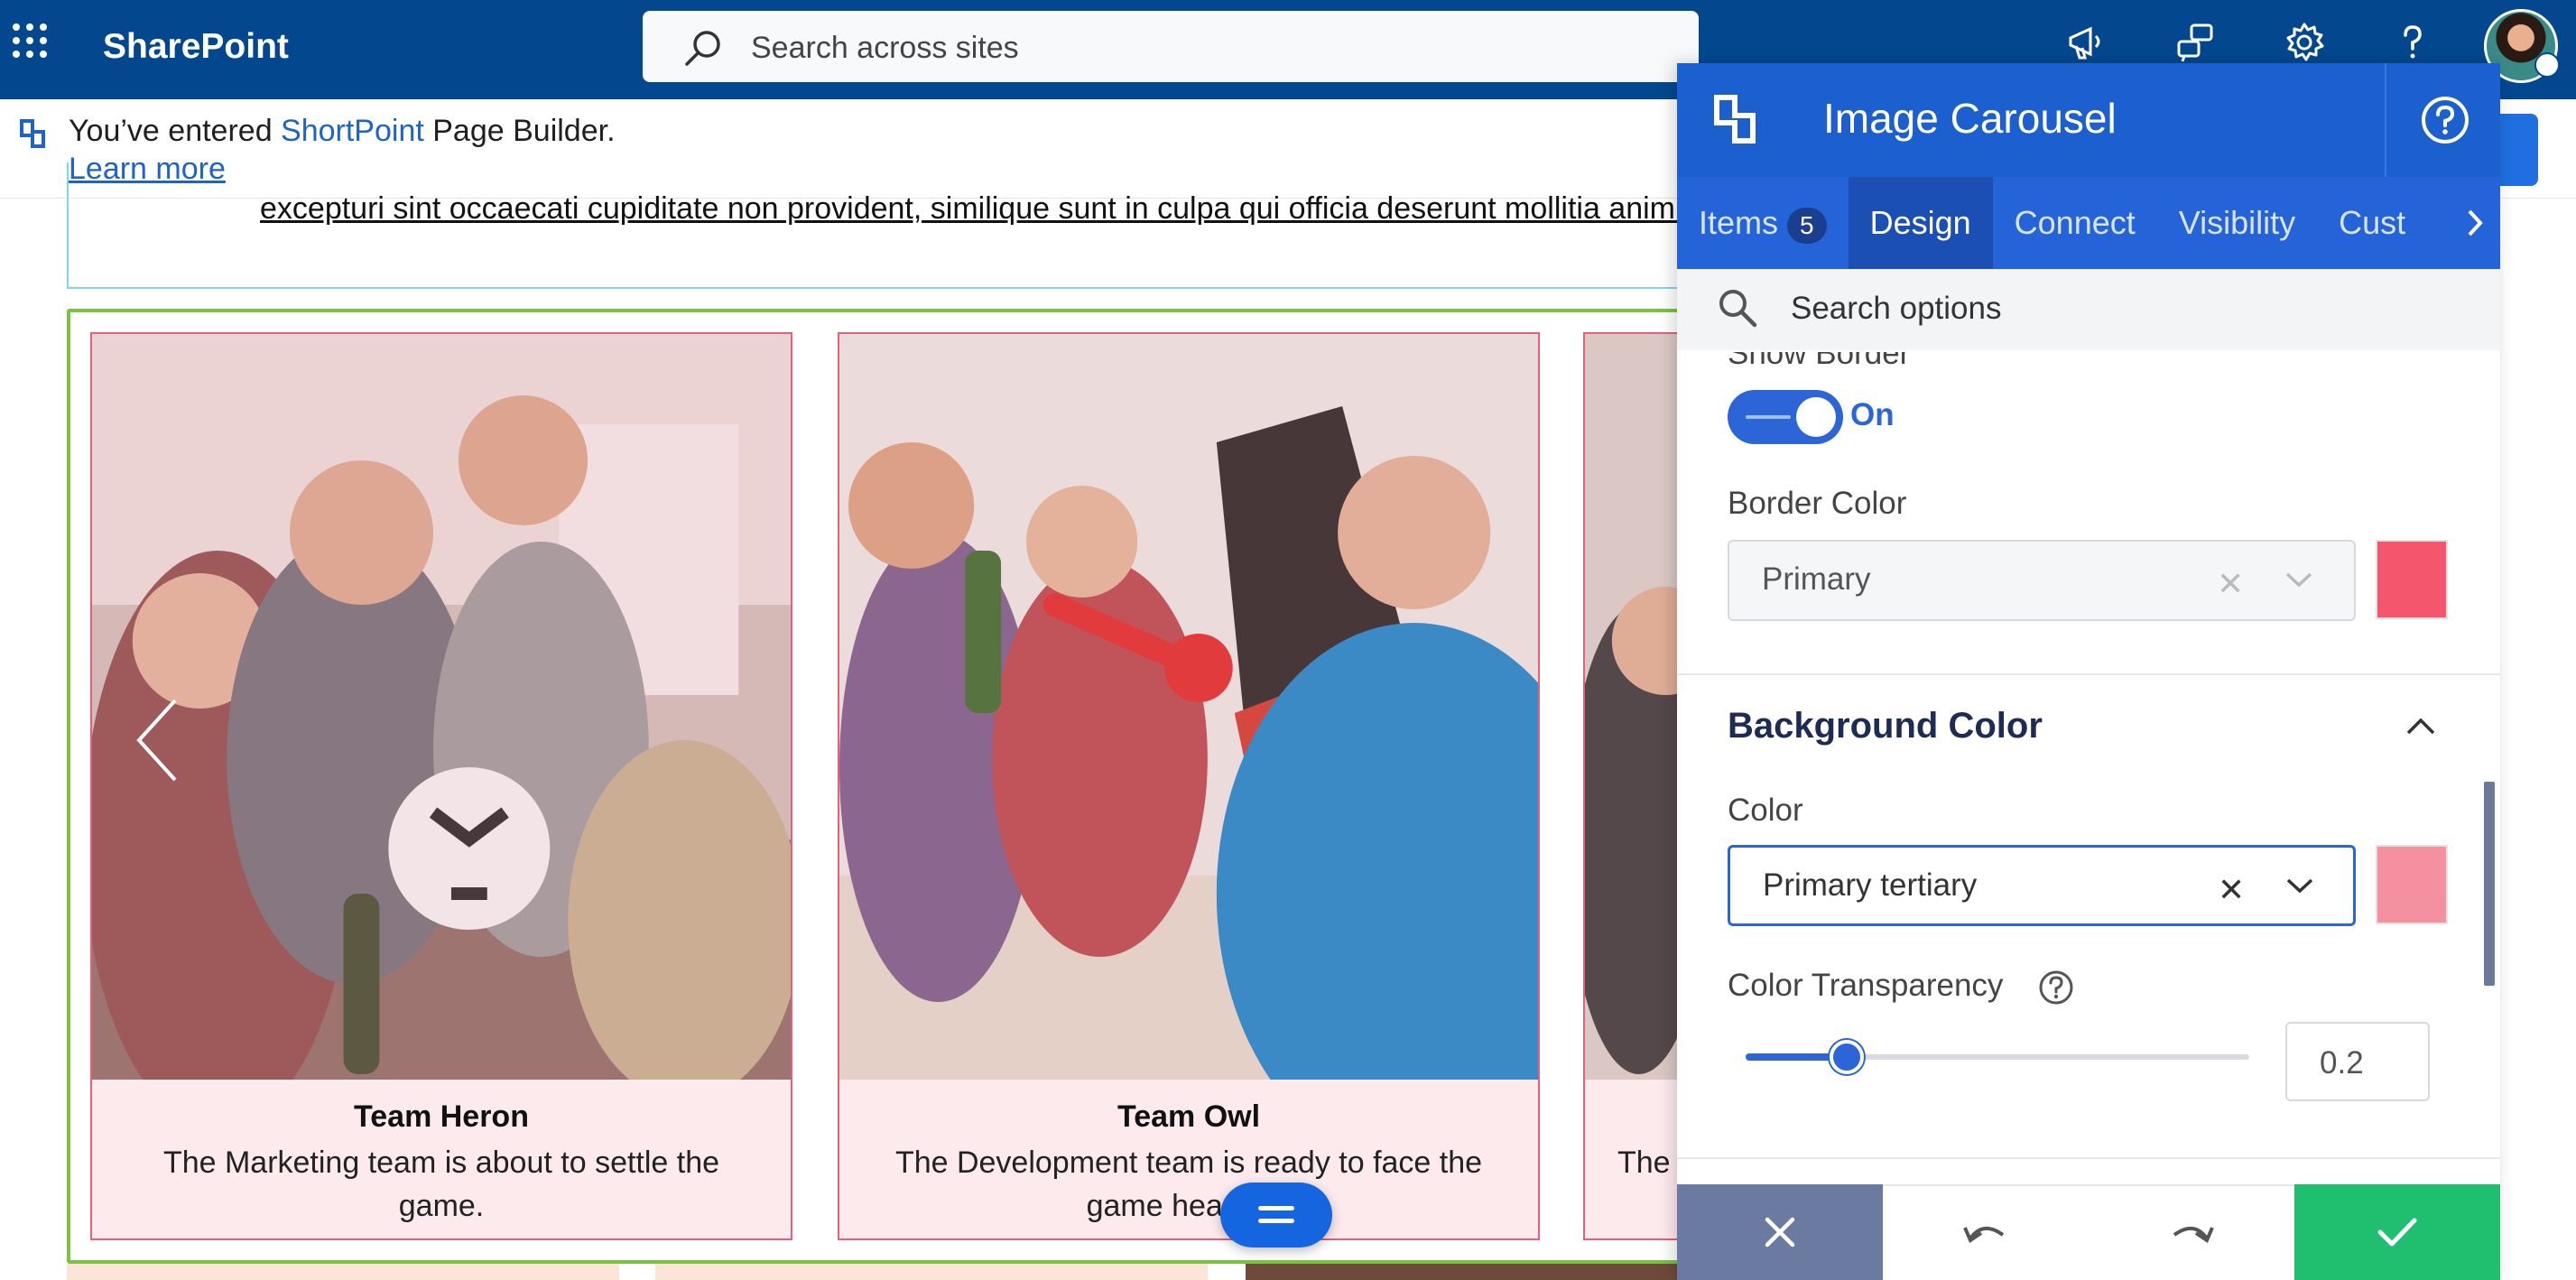 The width and height of the screenshot is (2576, 1280). Describe the element at coordinates (1807, 226) in the screenshot. I see `items-count-badge: 5` at that location.